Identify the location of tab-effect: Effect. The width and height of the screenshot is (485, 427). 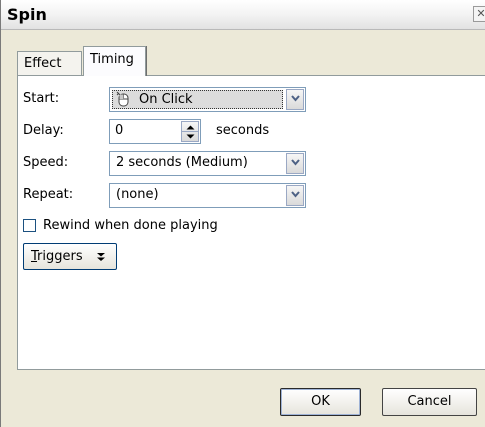
(49, 63).